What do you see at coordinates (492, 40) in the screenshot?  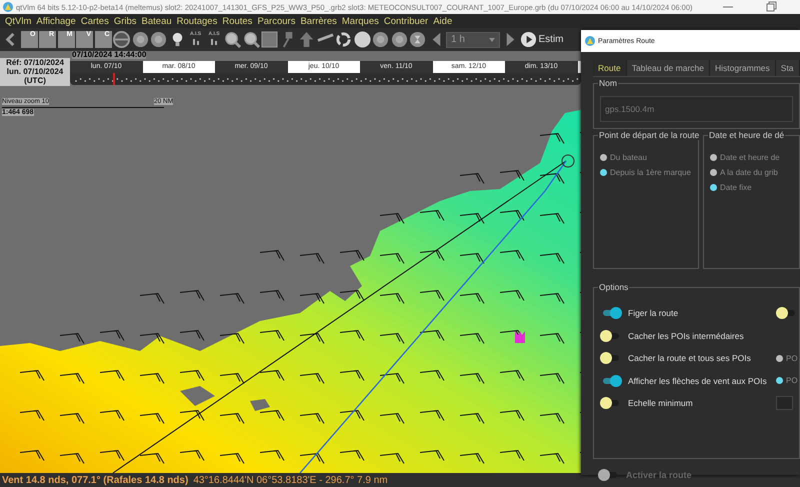 I see `caret-icon` at bounding box center [492, 40].